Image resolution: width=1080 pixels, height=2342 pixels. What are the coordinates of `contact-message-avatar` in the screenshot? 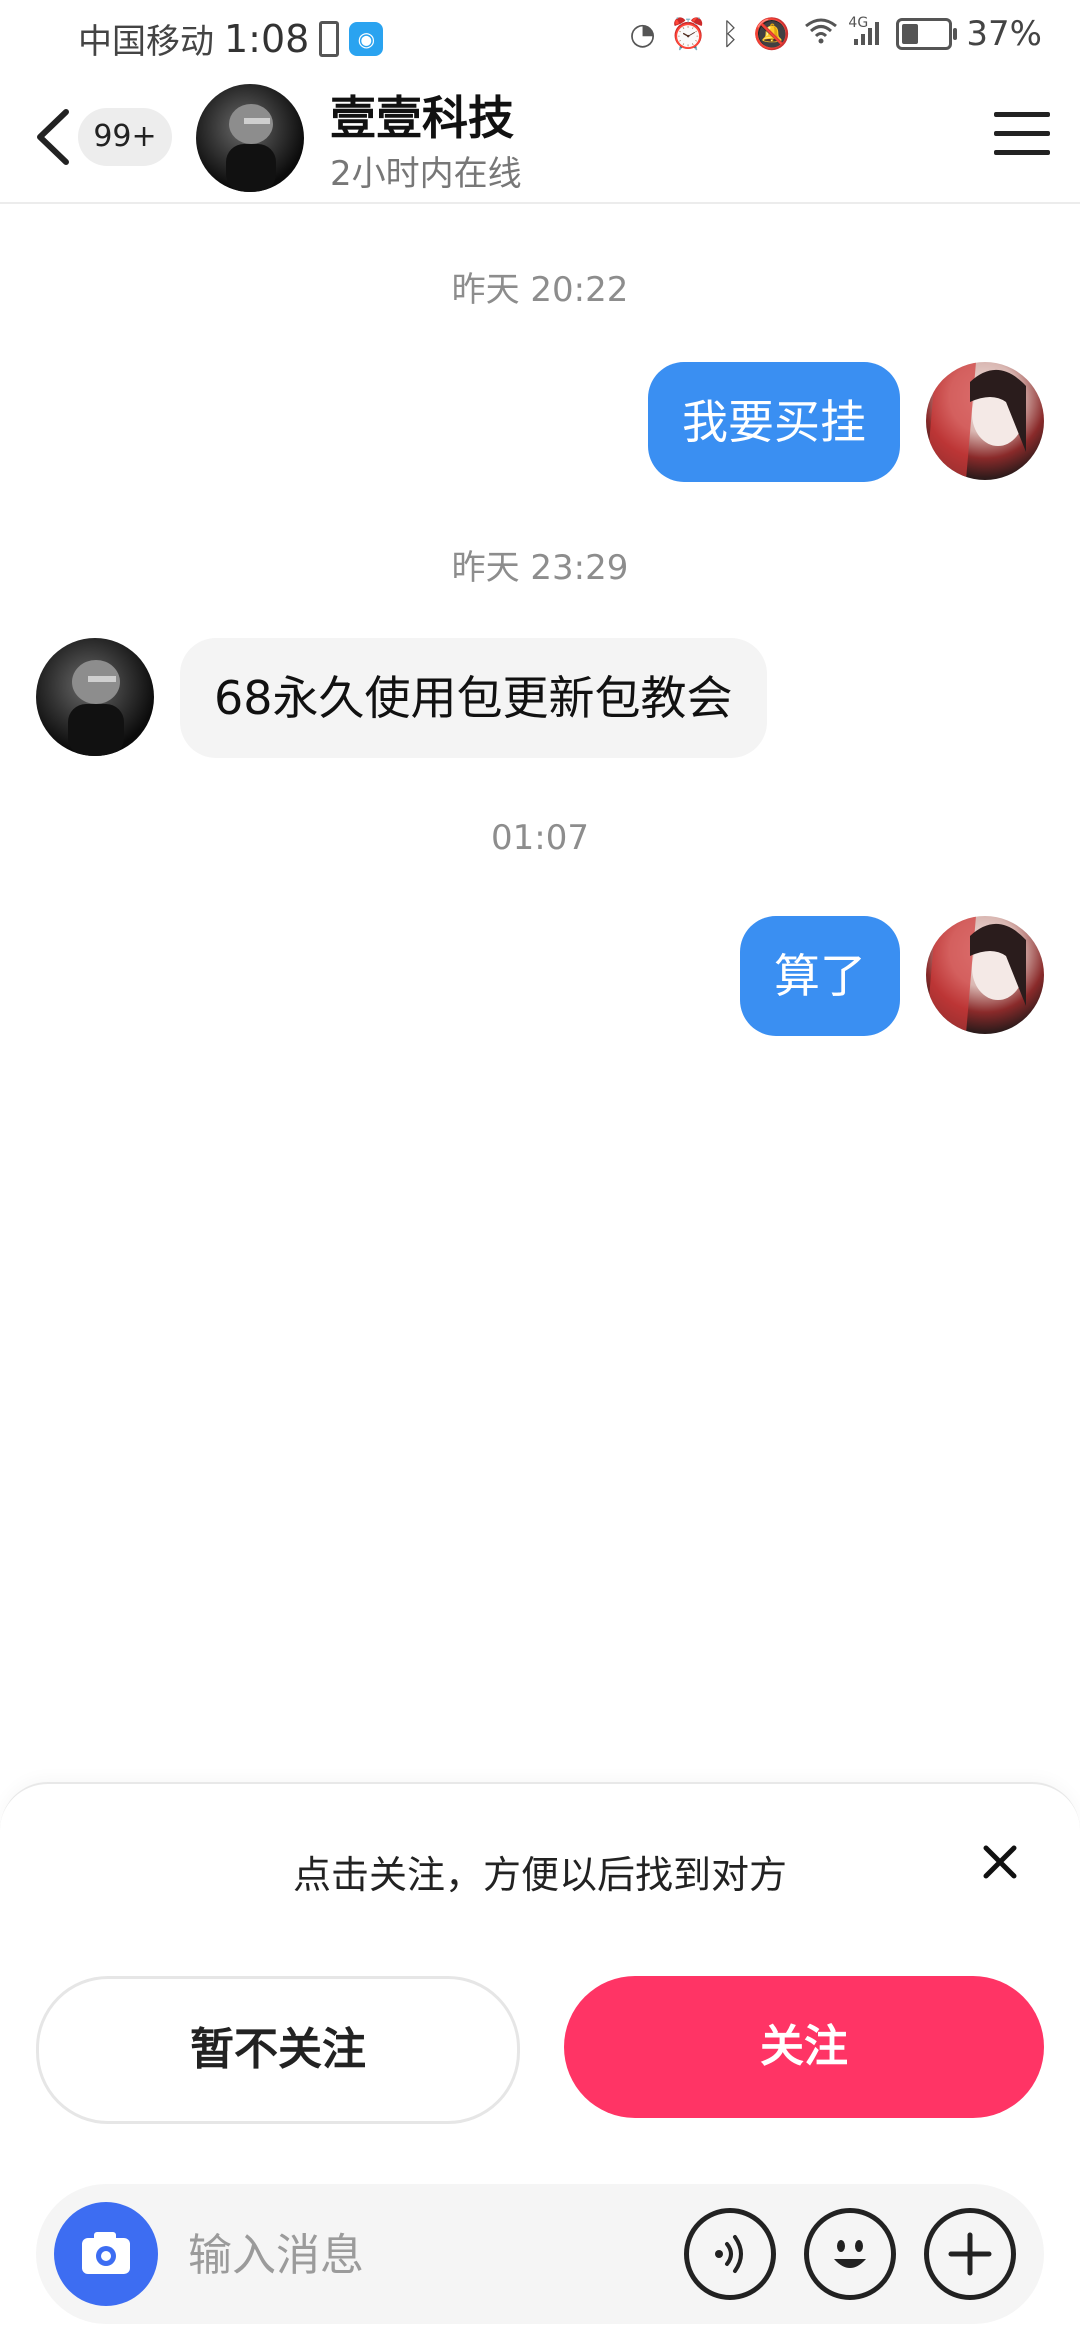 It's located at (95, 697).